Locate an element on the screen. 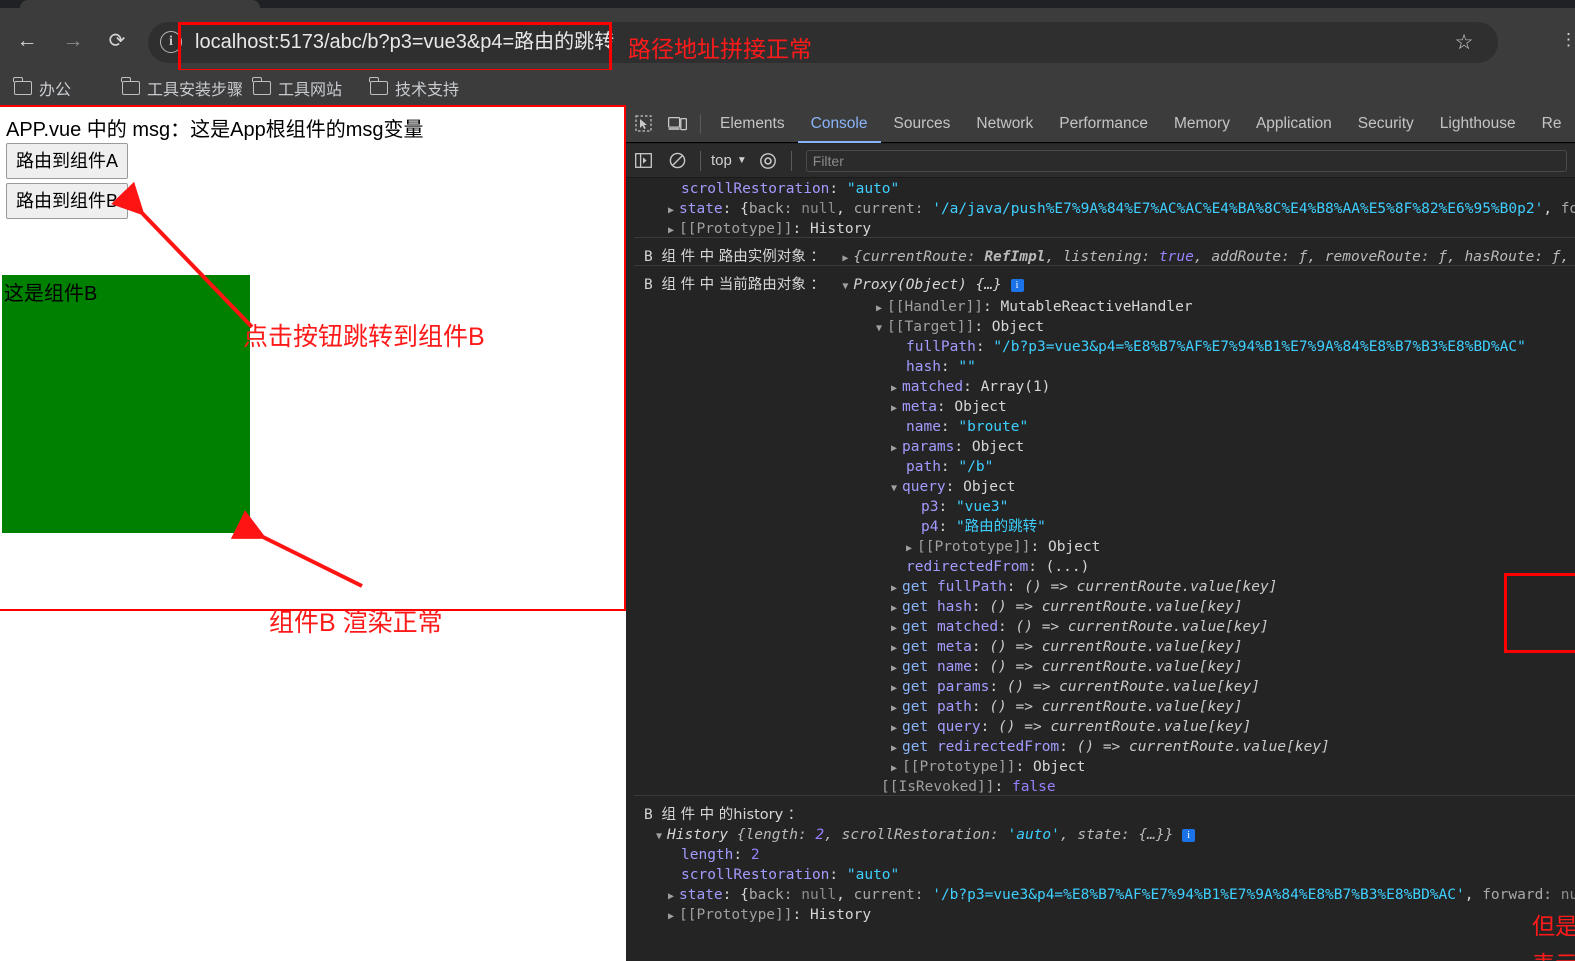 The height and width of the screenshot is (961, 1575). console-line: ▶ params: Object is located at coordinates (957, 447).